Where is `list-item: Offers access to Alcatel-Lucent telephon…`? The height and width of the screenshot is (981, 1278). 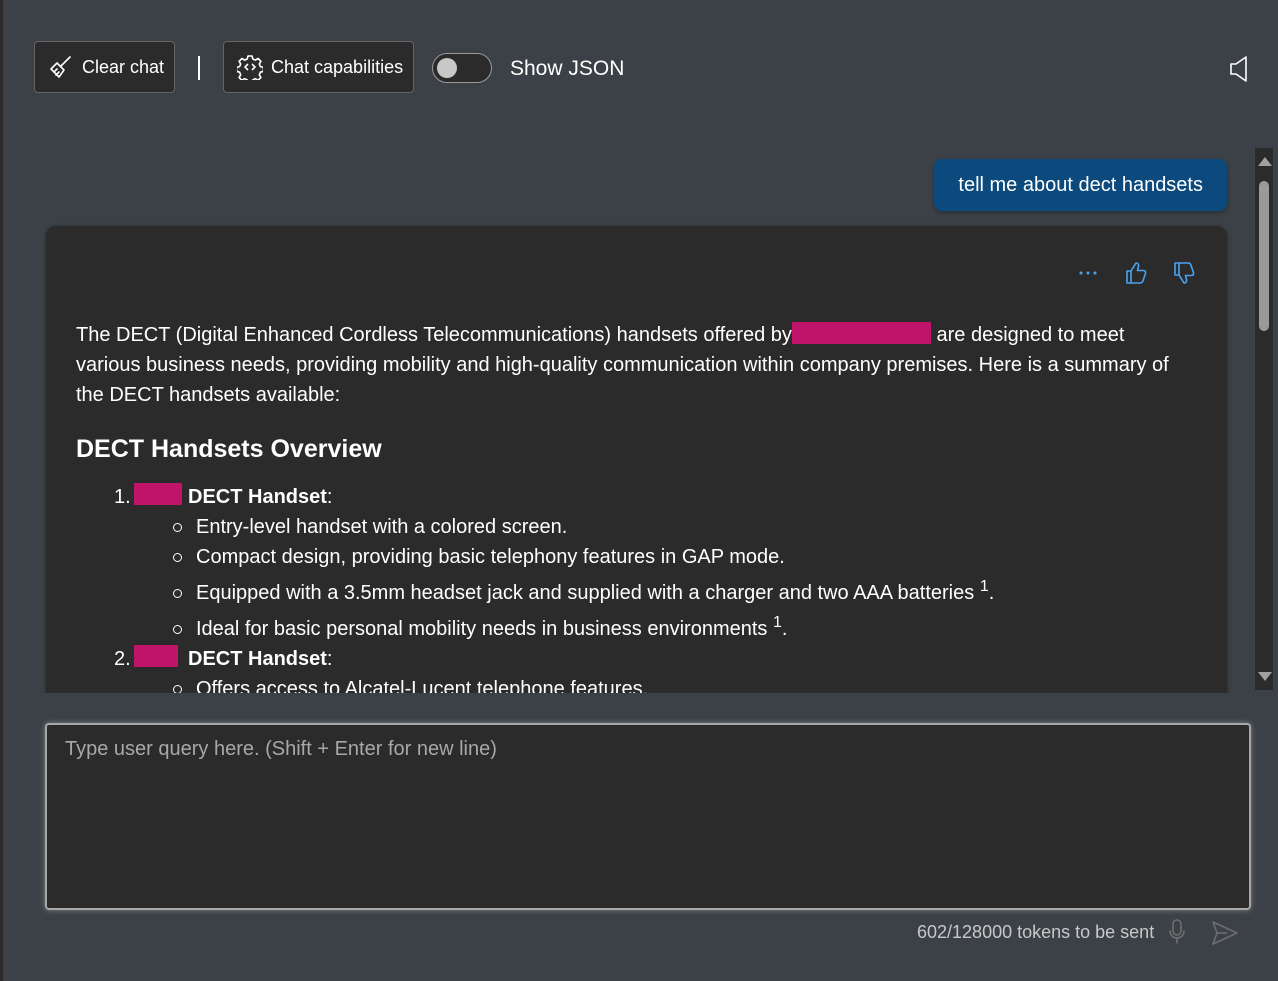
list-item: Offers access to Alcatel-Lucent telephon… is located at coordinates (682, 683).